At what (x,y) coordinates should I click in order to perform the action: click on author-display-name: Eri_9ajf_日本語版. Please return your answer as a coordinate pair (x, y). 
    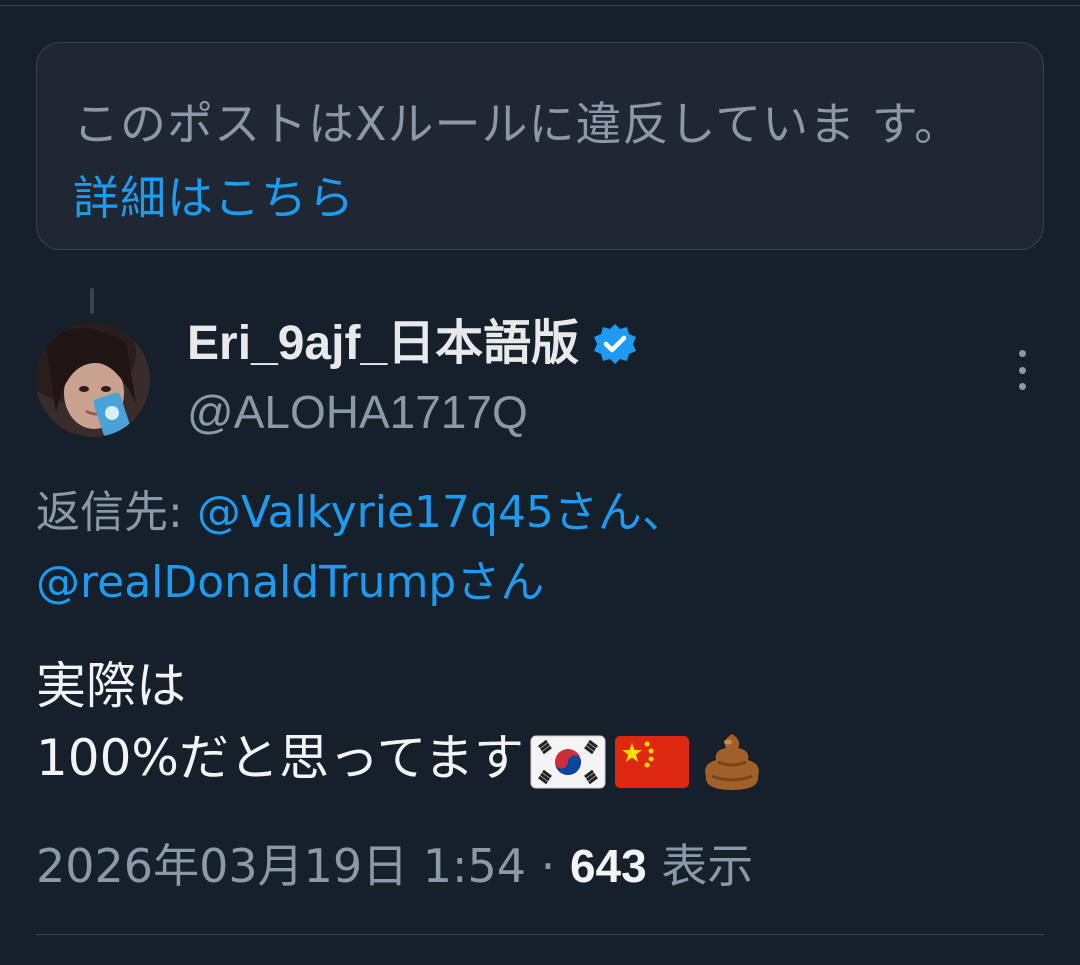
    Looking at the image, I should click on (383, 344).